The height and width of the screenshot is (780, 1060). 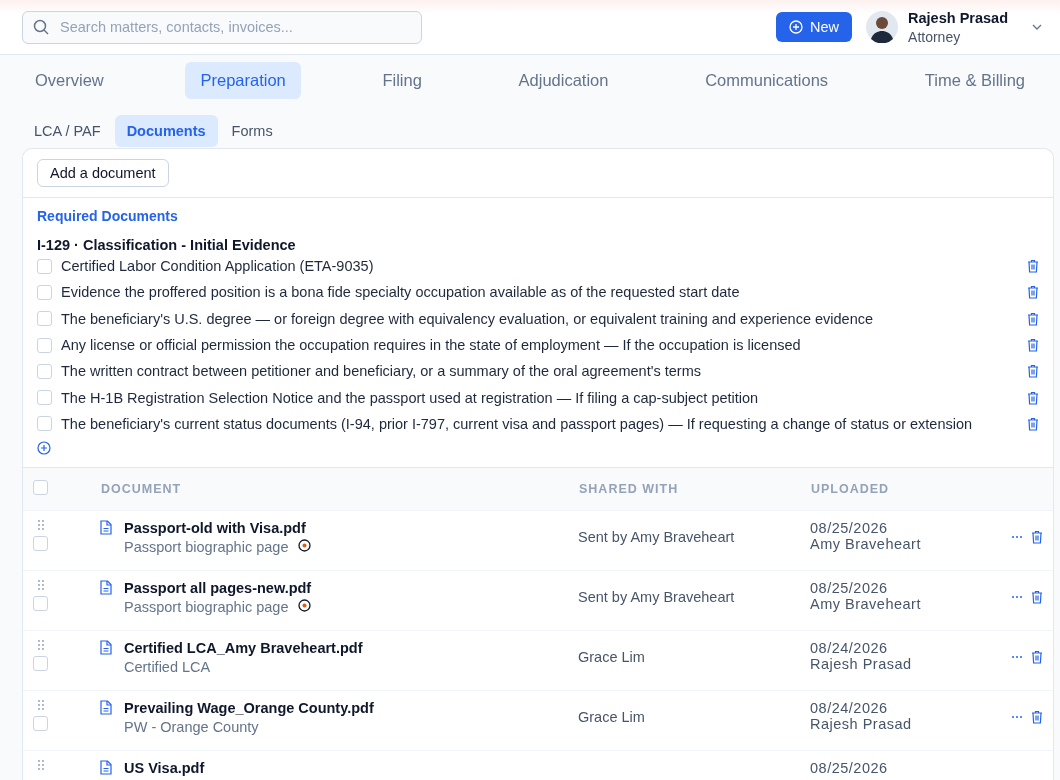 I want to click on requirement-label: The beneficiary's current status documents (I-94, prior I-797, current visa and passport pages) — If requesting a change of status or extension, so click(x=517, y=423).